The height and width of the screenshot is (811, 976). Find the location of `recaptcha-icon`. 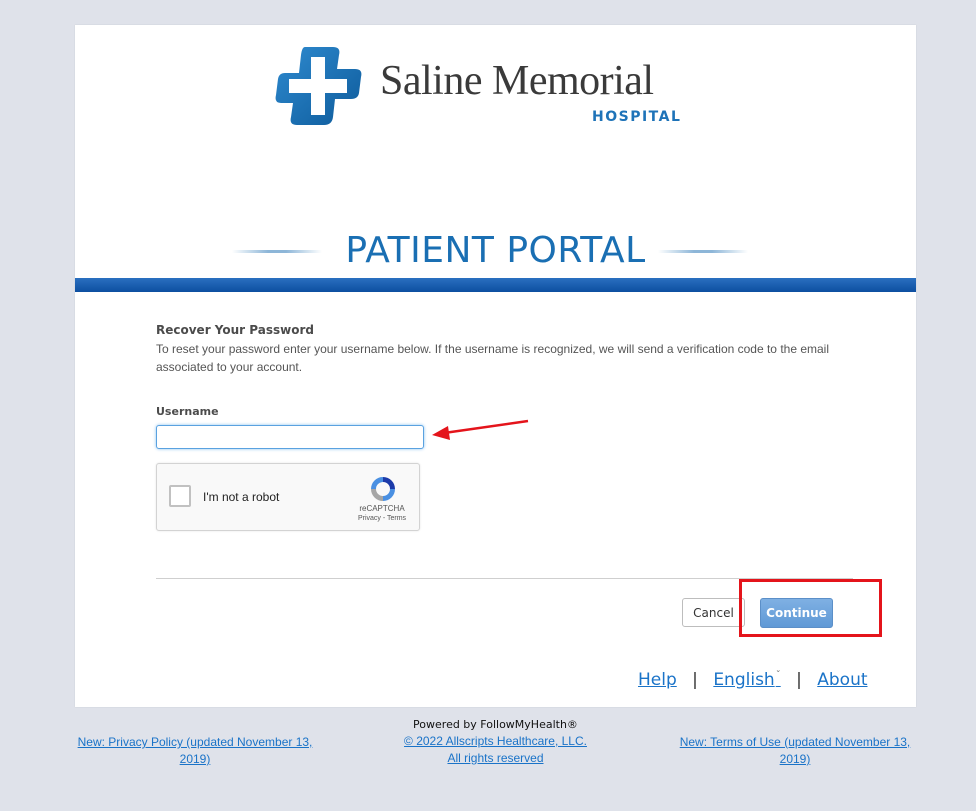

recaptcha-icon is located at coordinates (383, 489).